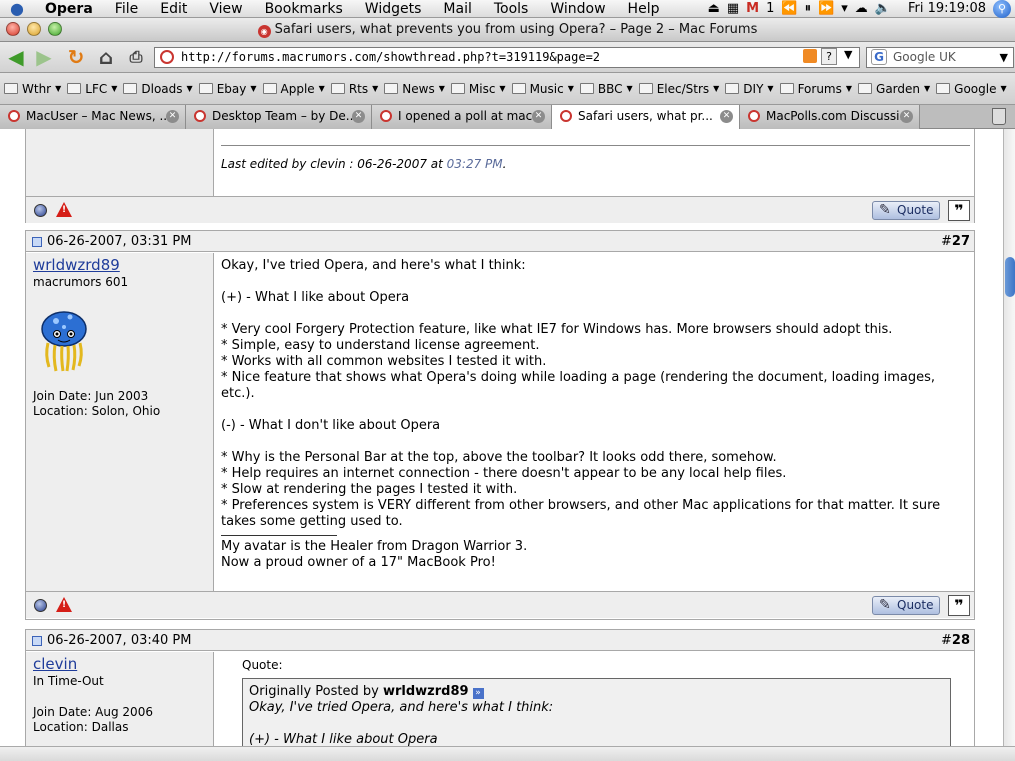 The image size is (1015, 761). I want to click on search-field: G Google UK ▼, so click(940, 57).